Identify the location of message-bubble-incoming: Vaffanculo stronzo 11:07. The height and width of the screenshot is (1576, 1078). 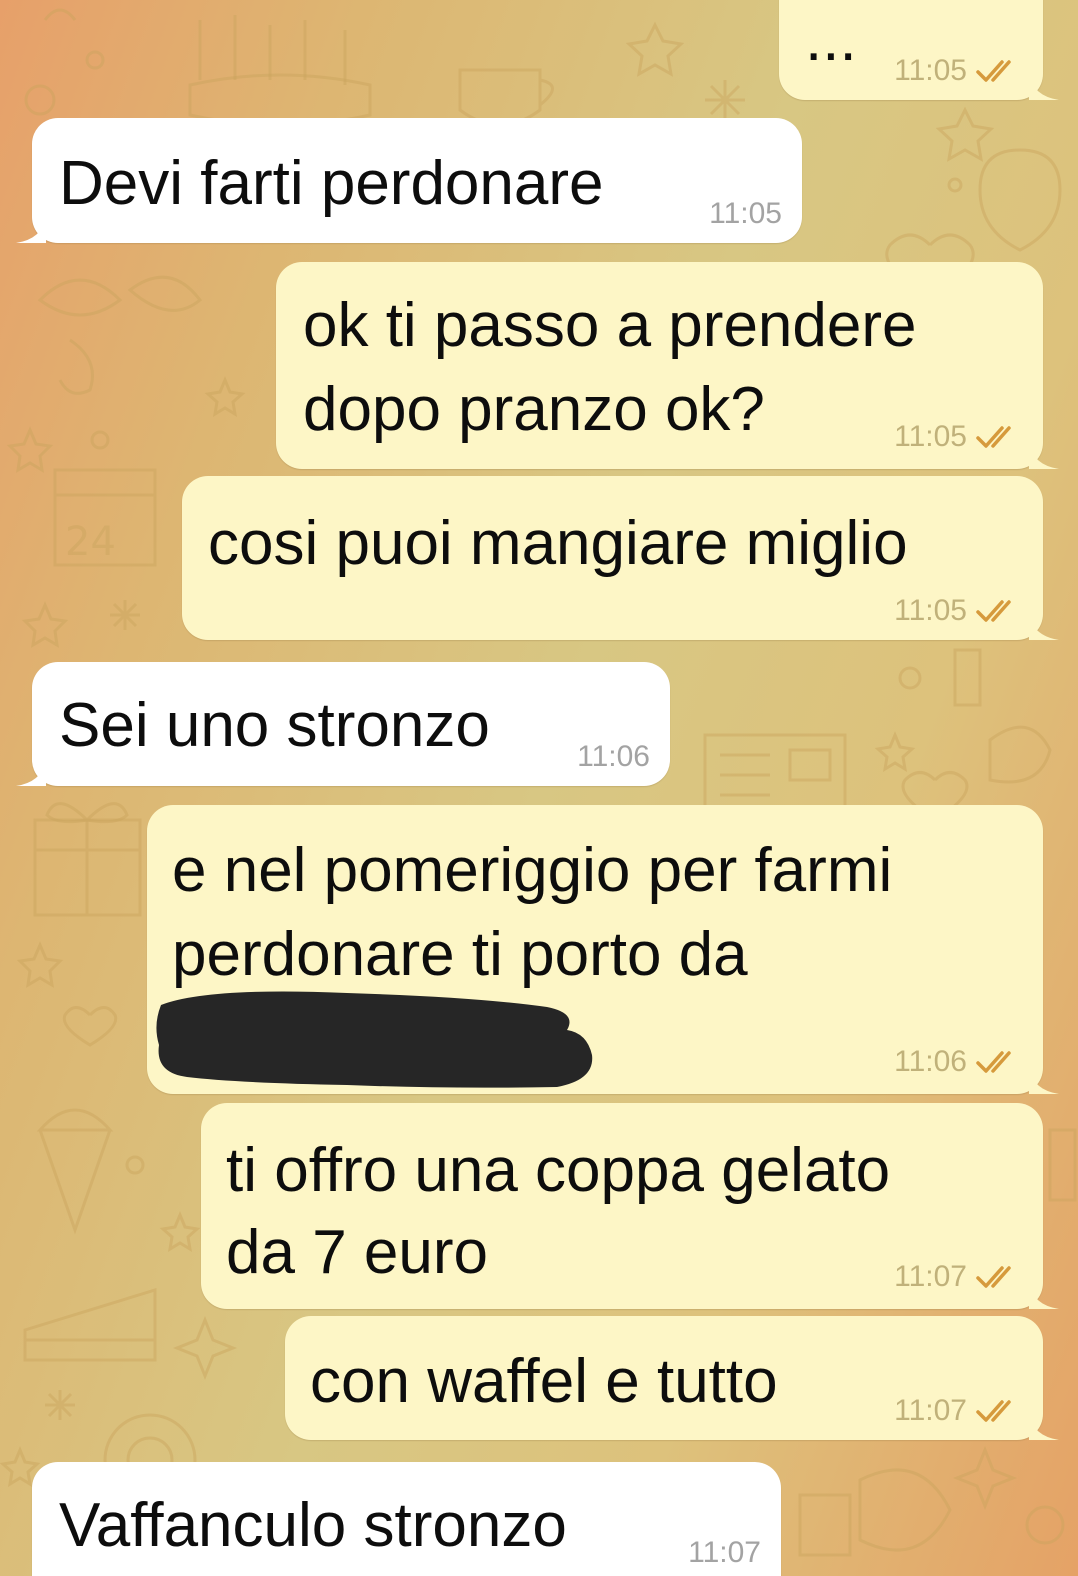
(406, 1519).